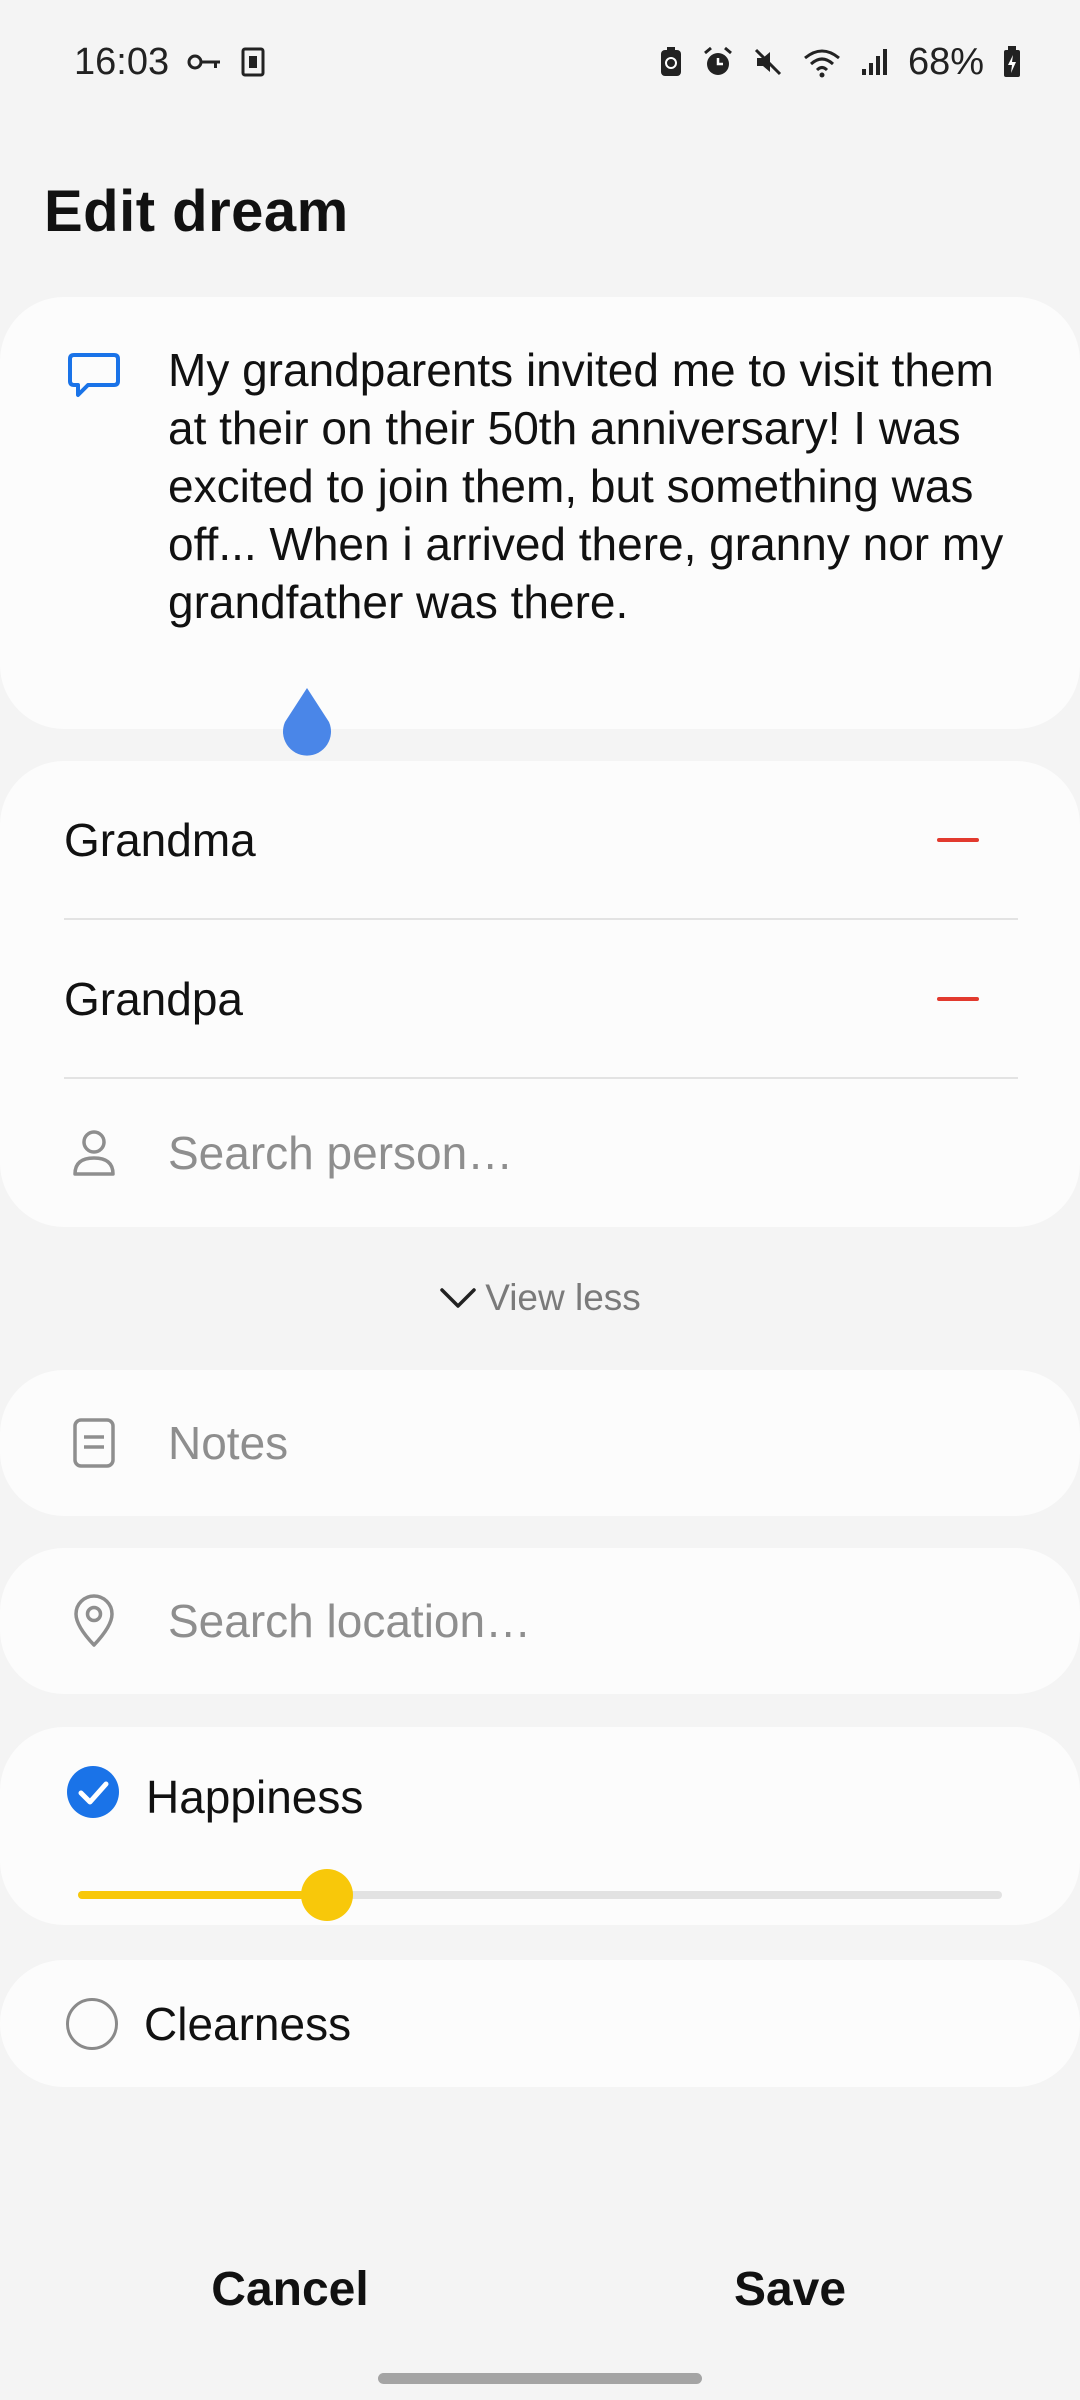 This screenshot has width=1080, height=2400. I want to click on text-cursor-handle, so click(307, 721).